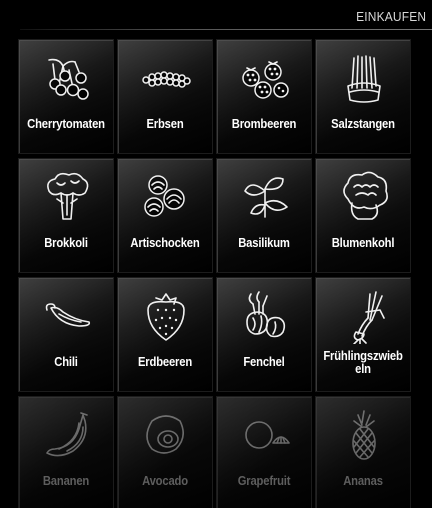 The image size is (432, 508). What do you see at coordinates (165, 124) in the screenshot?
I see `tile-label: Erbsen` at bounding box center [165, 124].